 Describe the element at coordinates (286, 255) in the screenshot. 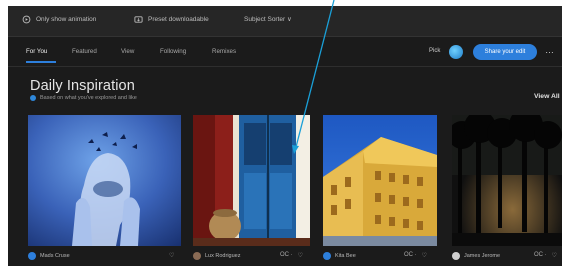

I see `card-2-comments: OC ·` at that location.